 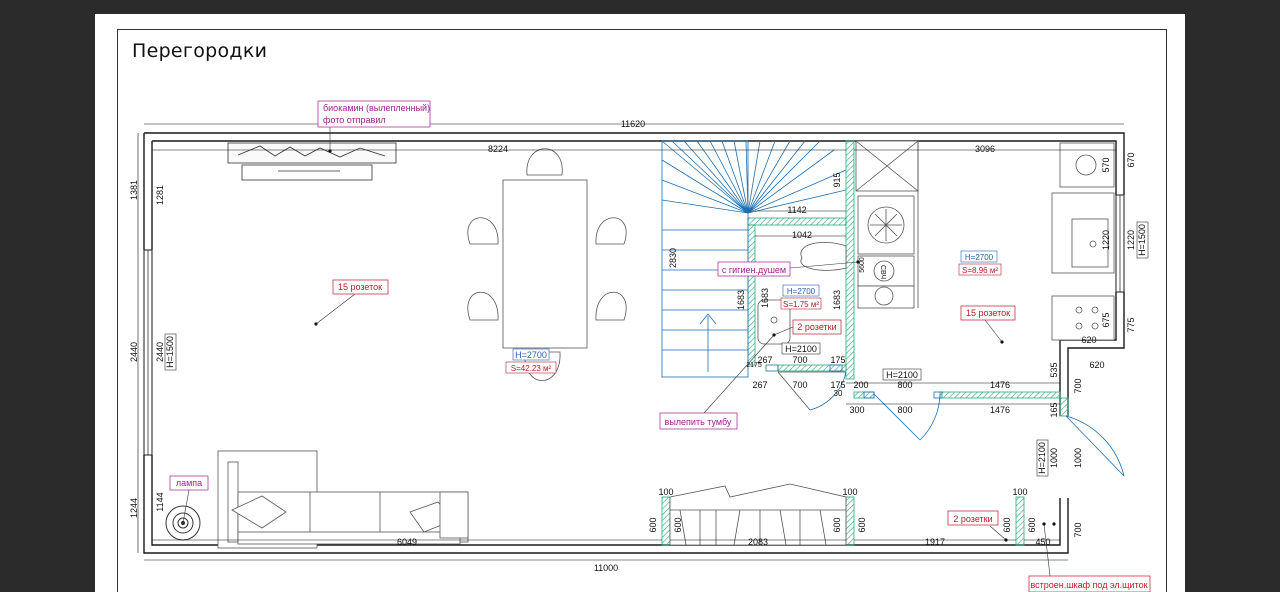 I want to click on dining-set, so click(x=547, y=264).